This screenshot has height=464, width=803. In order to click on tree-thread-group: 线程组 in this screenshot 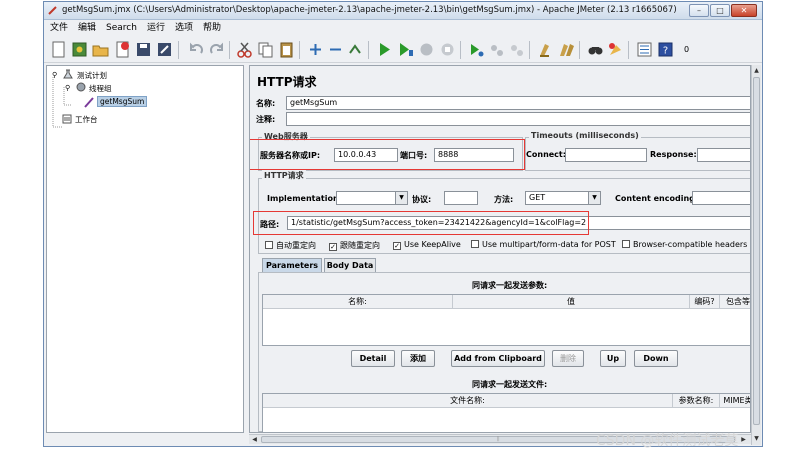, I will do `click(100, 88)`.